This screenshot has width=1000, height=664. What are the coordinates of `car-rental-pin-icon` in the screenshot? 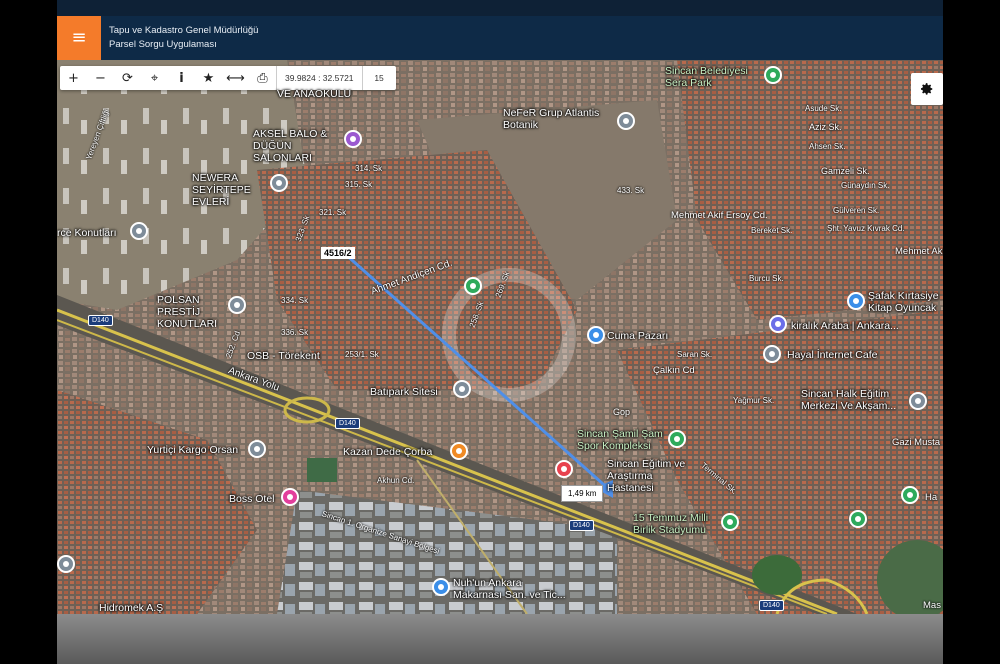 It's located at (778, 324).